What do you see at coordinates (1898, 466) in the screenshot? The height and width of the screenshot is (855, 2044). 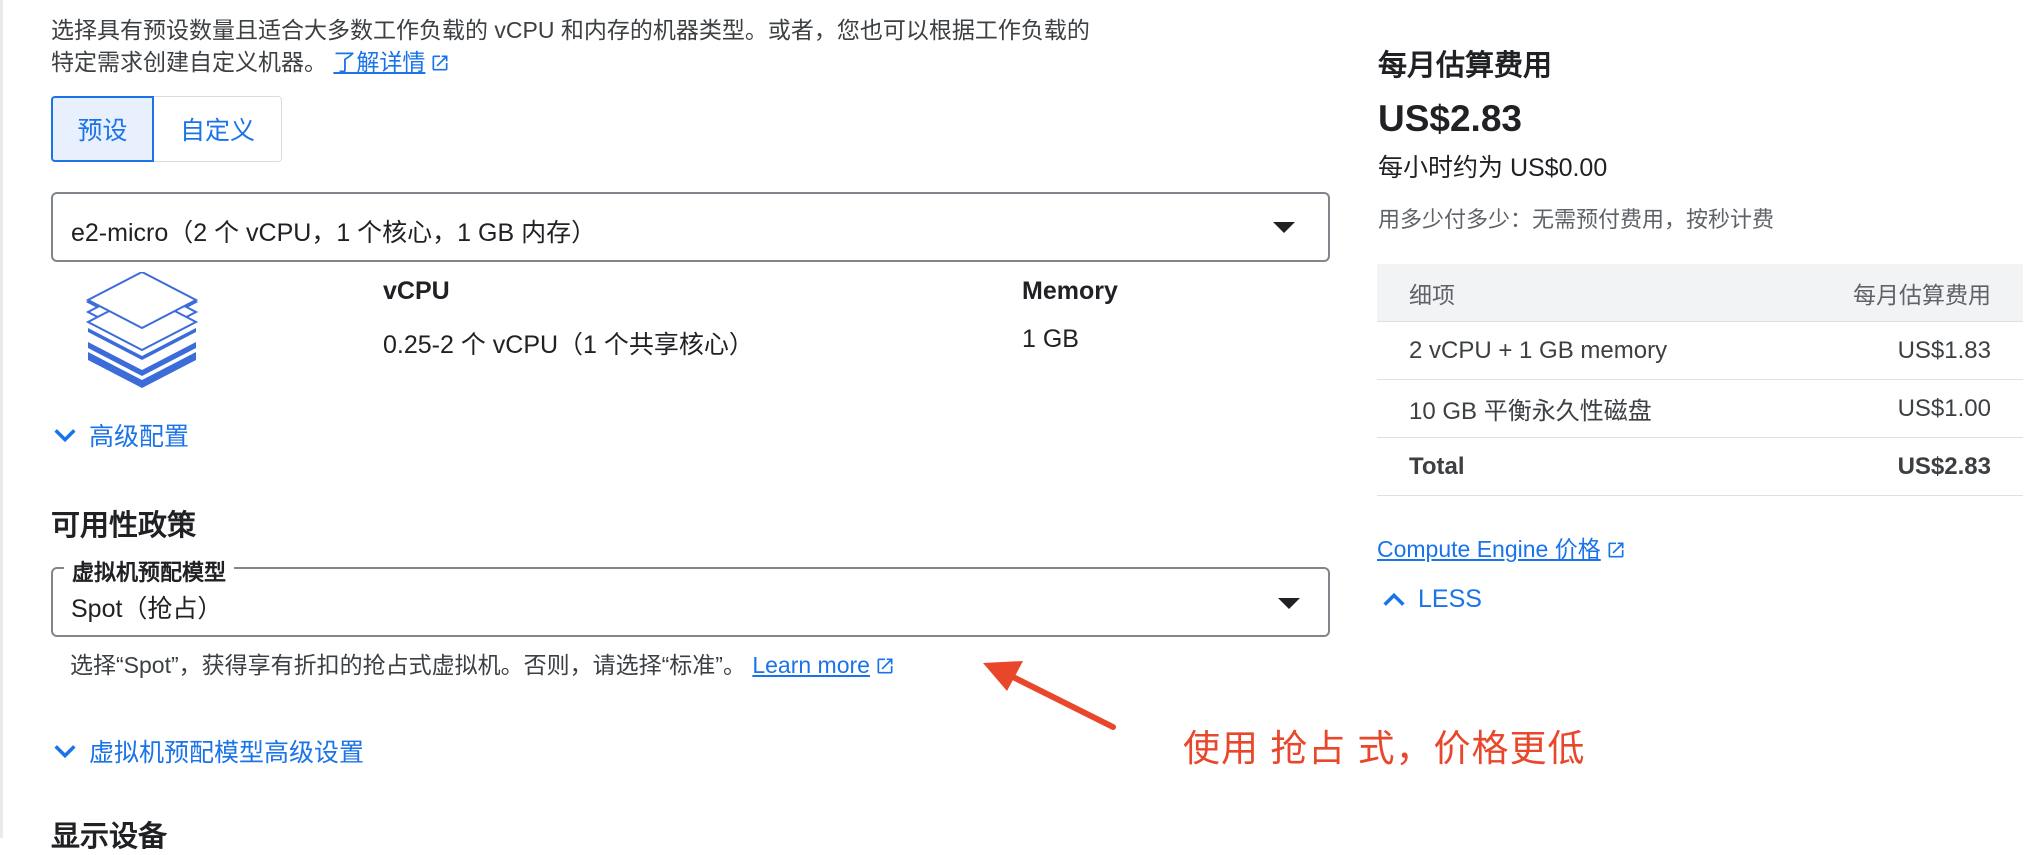 I see `total-value: US$2.83` at bounding box center [1898, 466].